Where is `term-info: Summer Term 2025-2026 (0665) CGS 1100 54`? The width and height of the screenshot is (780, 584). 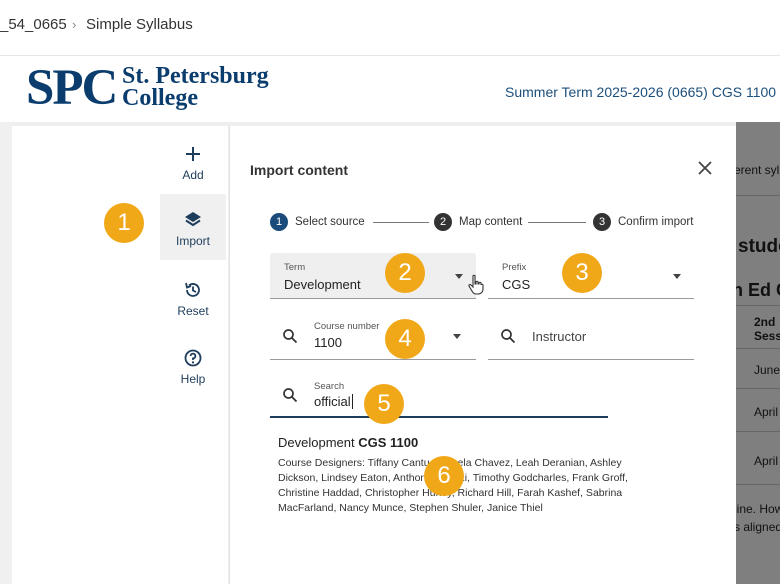
term-info: Summer Term 2025-2026 (0665) CGS 1100 54 is located at coordinates (642, 92).